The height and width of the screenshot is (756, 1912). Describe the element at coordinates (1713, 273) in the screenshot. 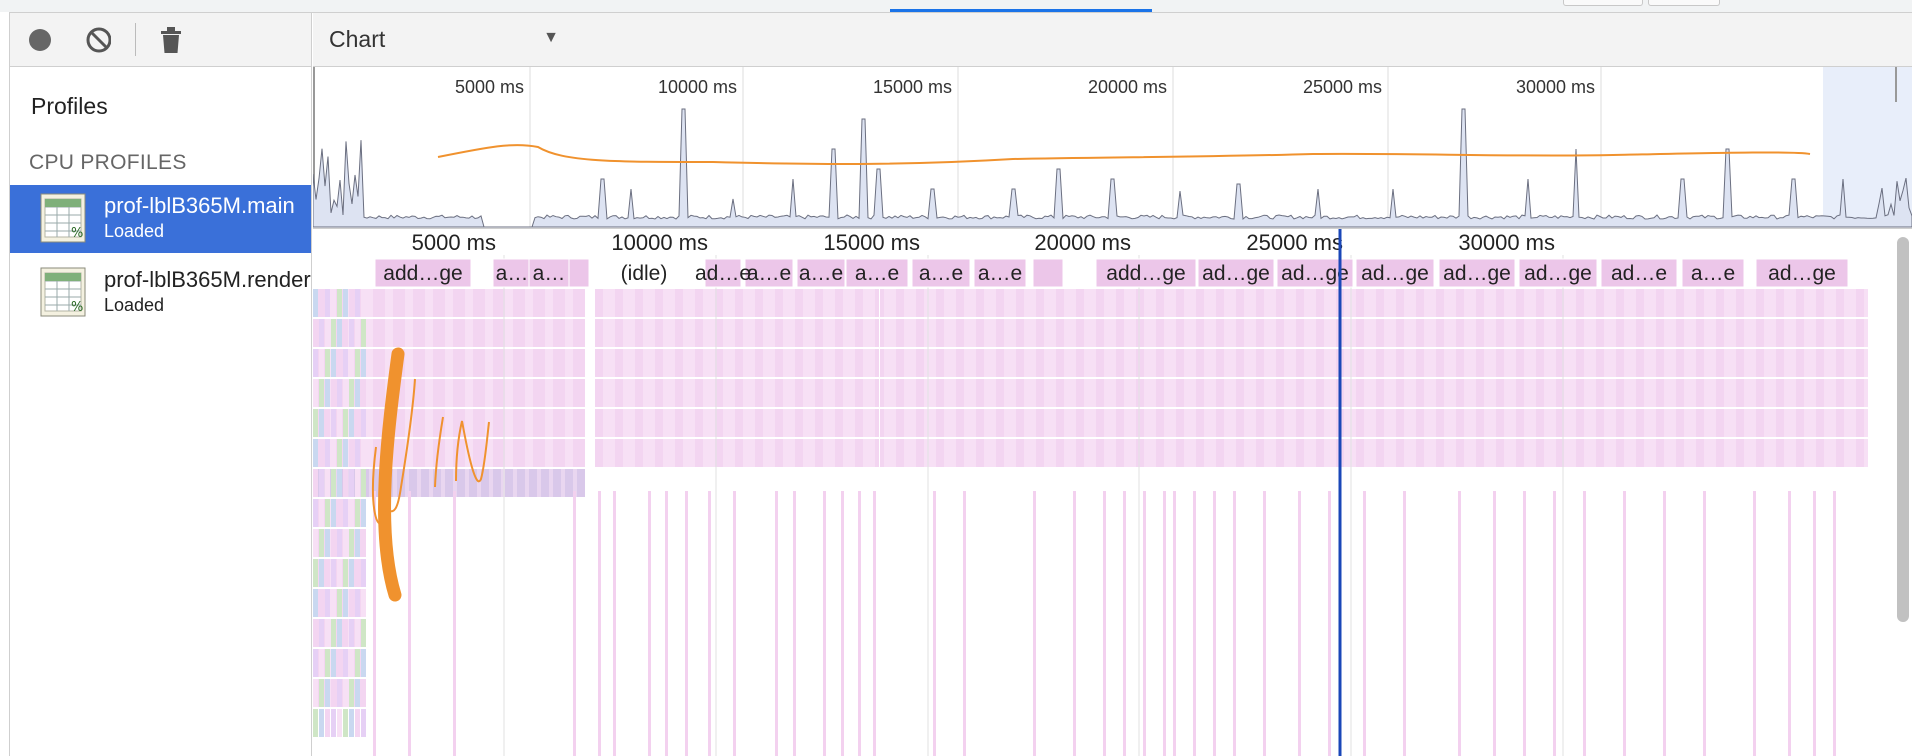

I see `frame-label: a…e` at that location.